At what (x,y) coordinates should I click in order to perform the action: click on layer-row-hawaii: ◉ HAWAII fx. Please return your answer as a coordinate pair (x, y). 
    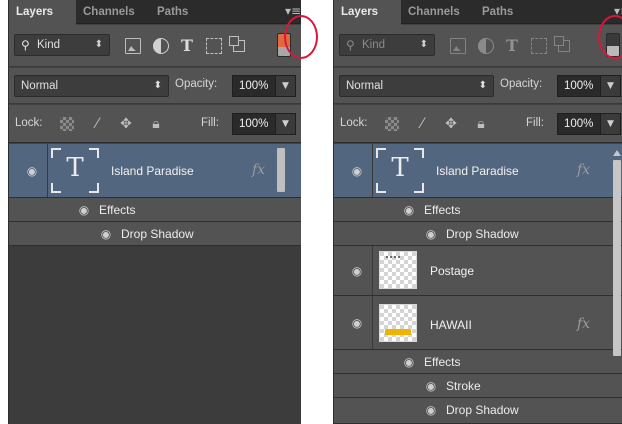
    Looking at the image, I should click on (478, 323).